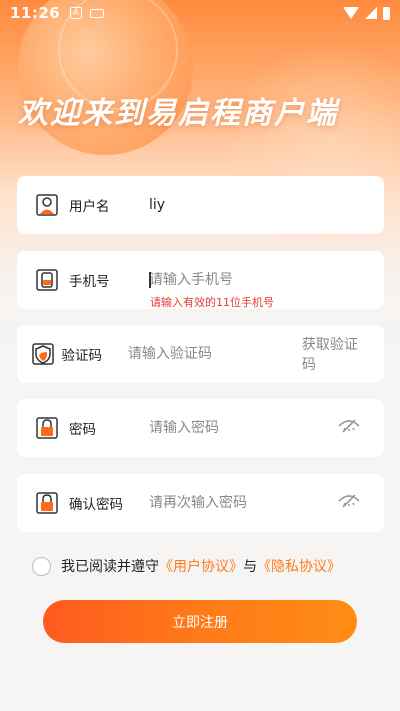 The height and width of the screenshot is (711, 400). Describe the element at coordinates (243, 503) in the screenshot. I see `confirm-password-input` at that location.